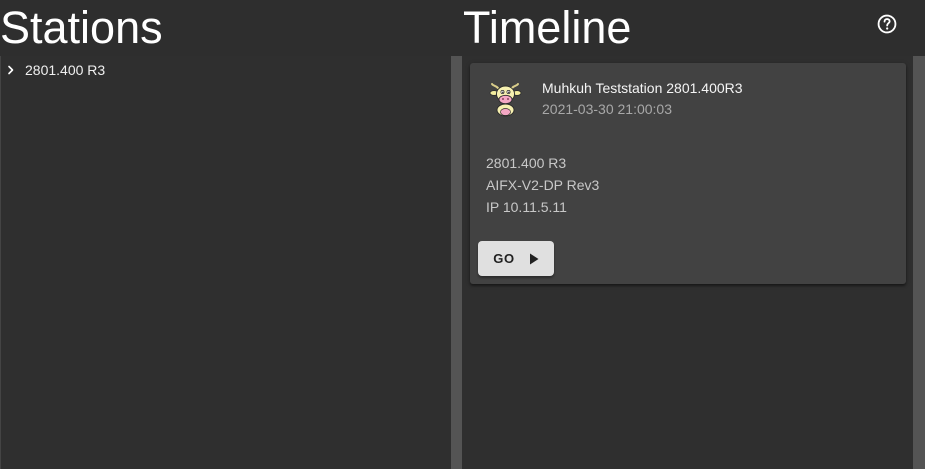  What do you see at coordinates (919, 262) in the screenshot?
I see `timeline-scrollbar` at bounding box center [919, 262].